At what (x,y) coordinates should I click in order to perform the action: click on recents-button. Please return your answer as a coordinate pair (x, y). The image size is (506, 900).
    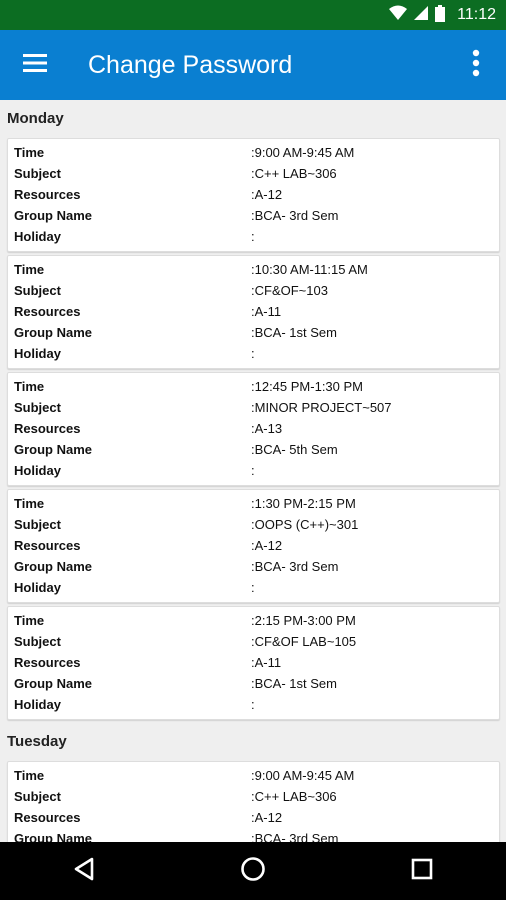
    Looking at the image, I should click on (422, 871).